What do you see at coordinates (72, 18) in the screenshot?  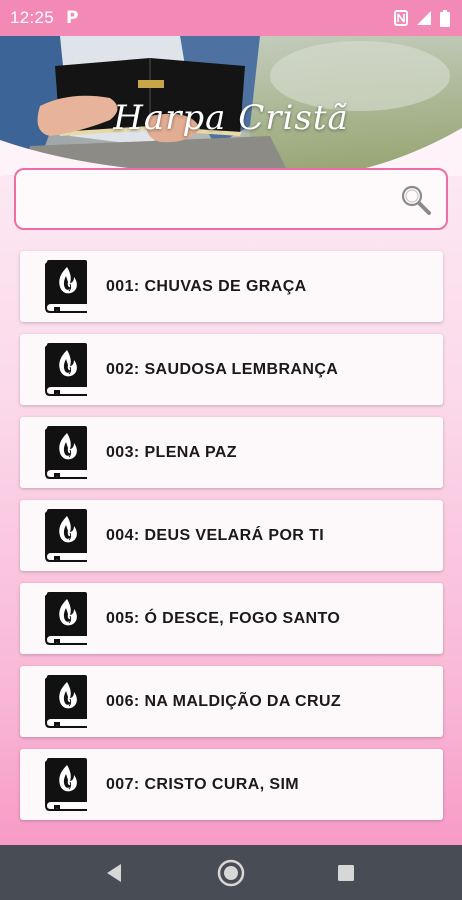 I see `p-letter-icon: P` at bounding box center [72, 18].